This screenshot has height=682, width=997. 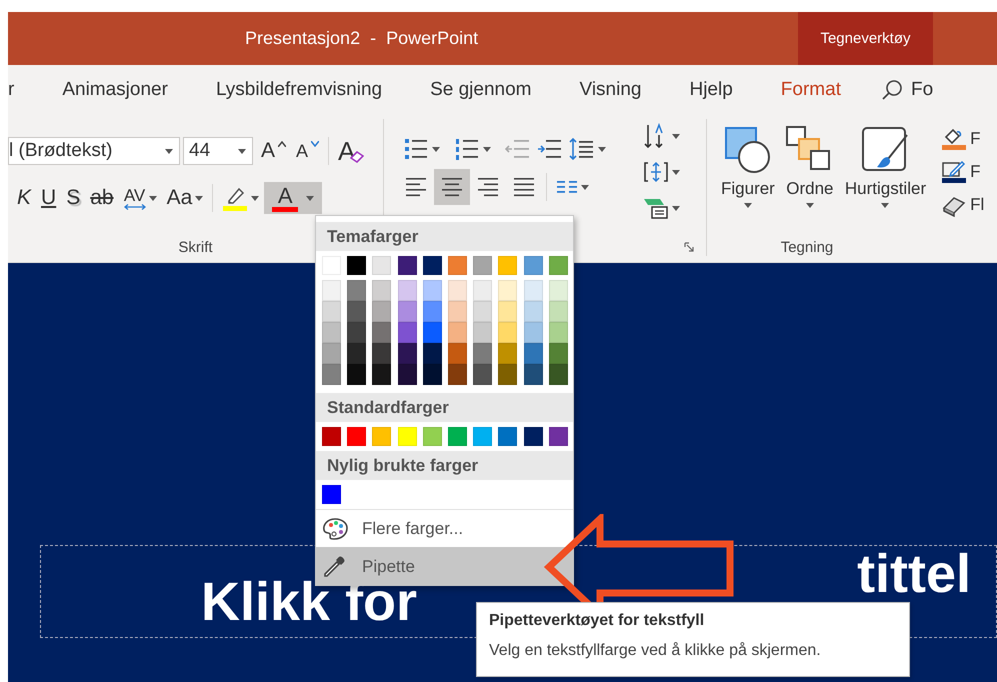 What do you see at coordinates (444, 566) in the screenshot?
I see `eyedropper-menu-item: Pipette` at bounding box center [444, 566].